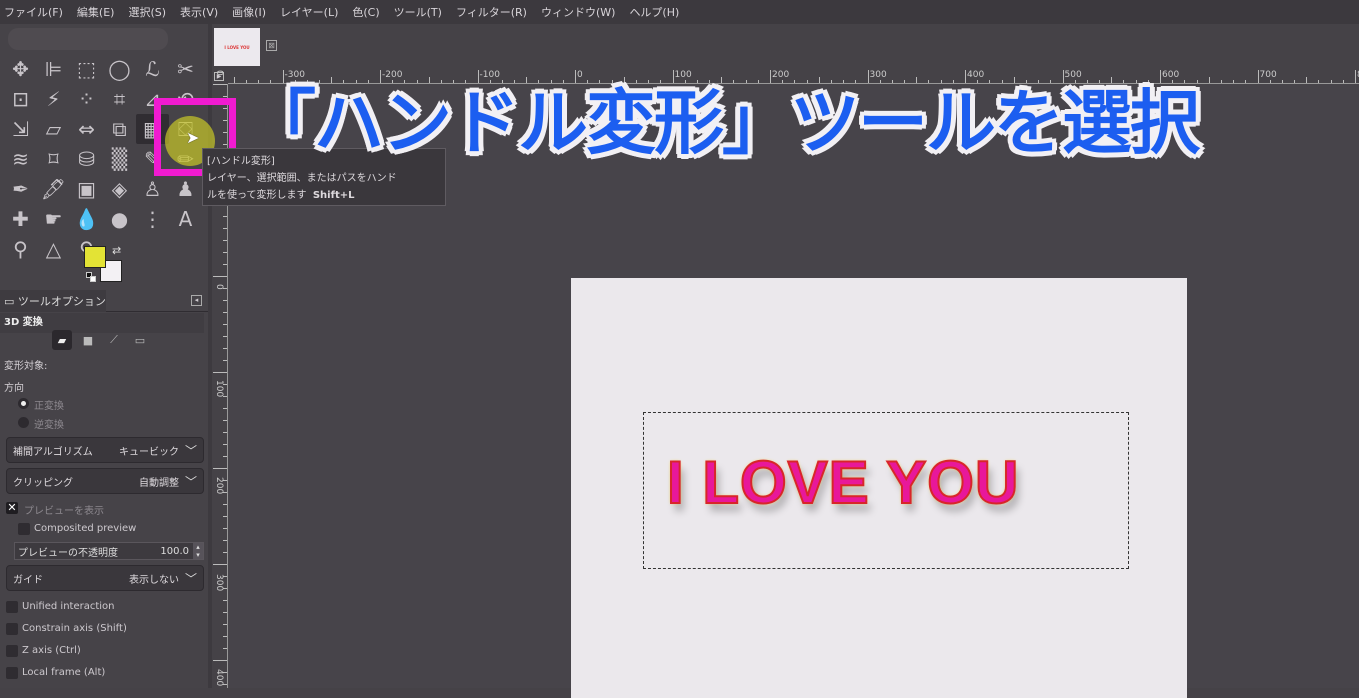 This screenshot has width=1359, height=698. What do you see at coordinates (20, 69) in the screenshot?
I see `move-tool-icon: ✥` at bounding box center [20, 69].